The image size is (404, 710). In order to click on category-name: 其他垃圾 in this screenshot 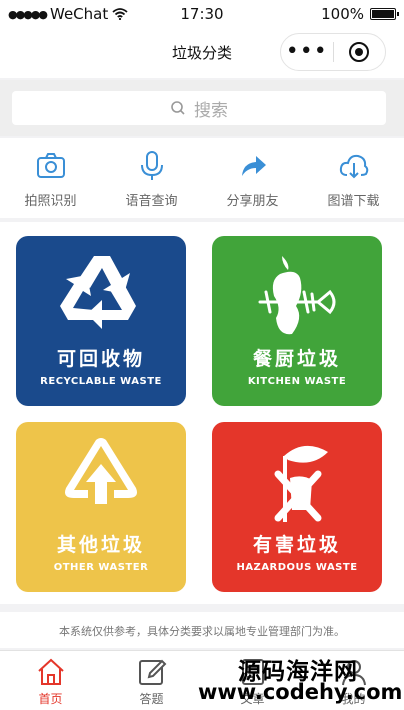, I will do `click(100, 545)`.